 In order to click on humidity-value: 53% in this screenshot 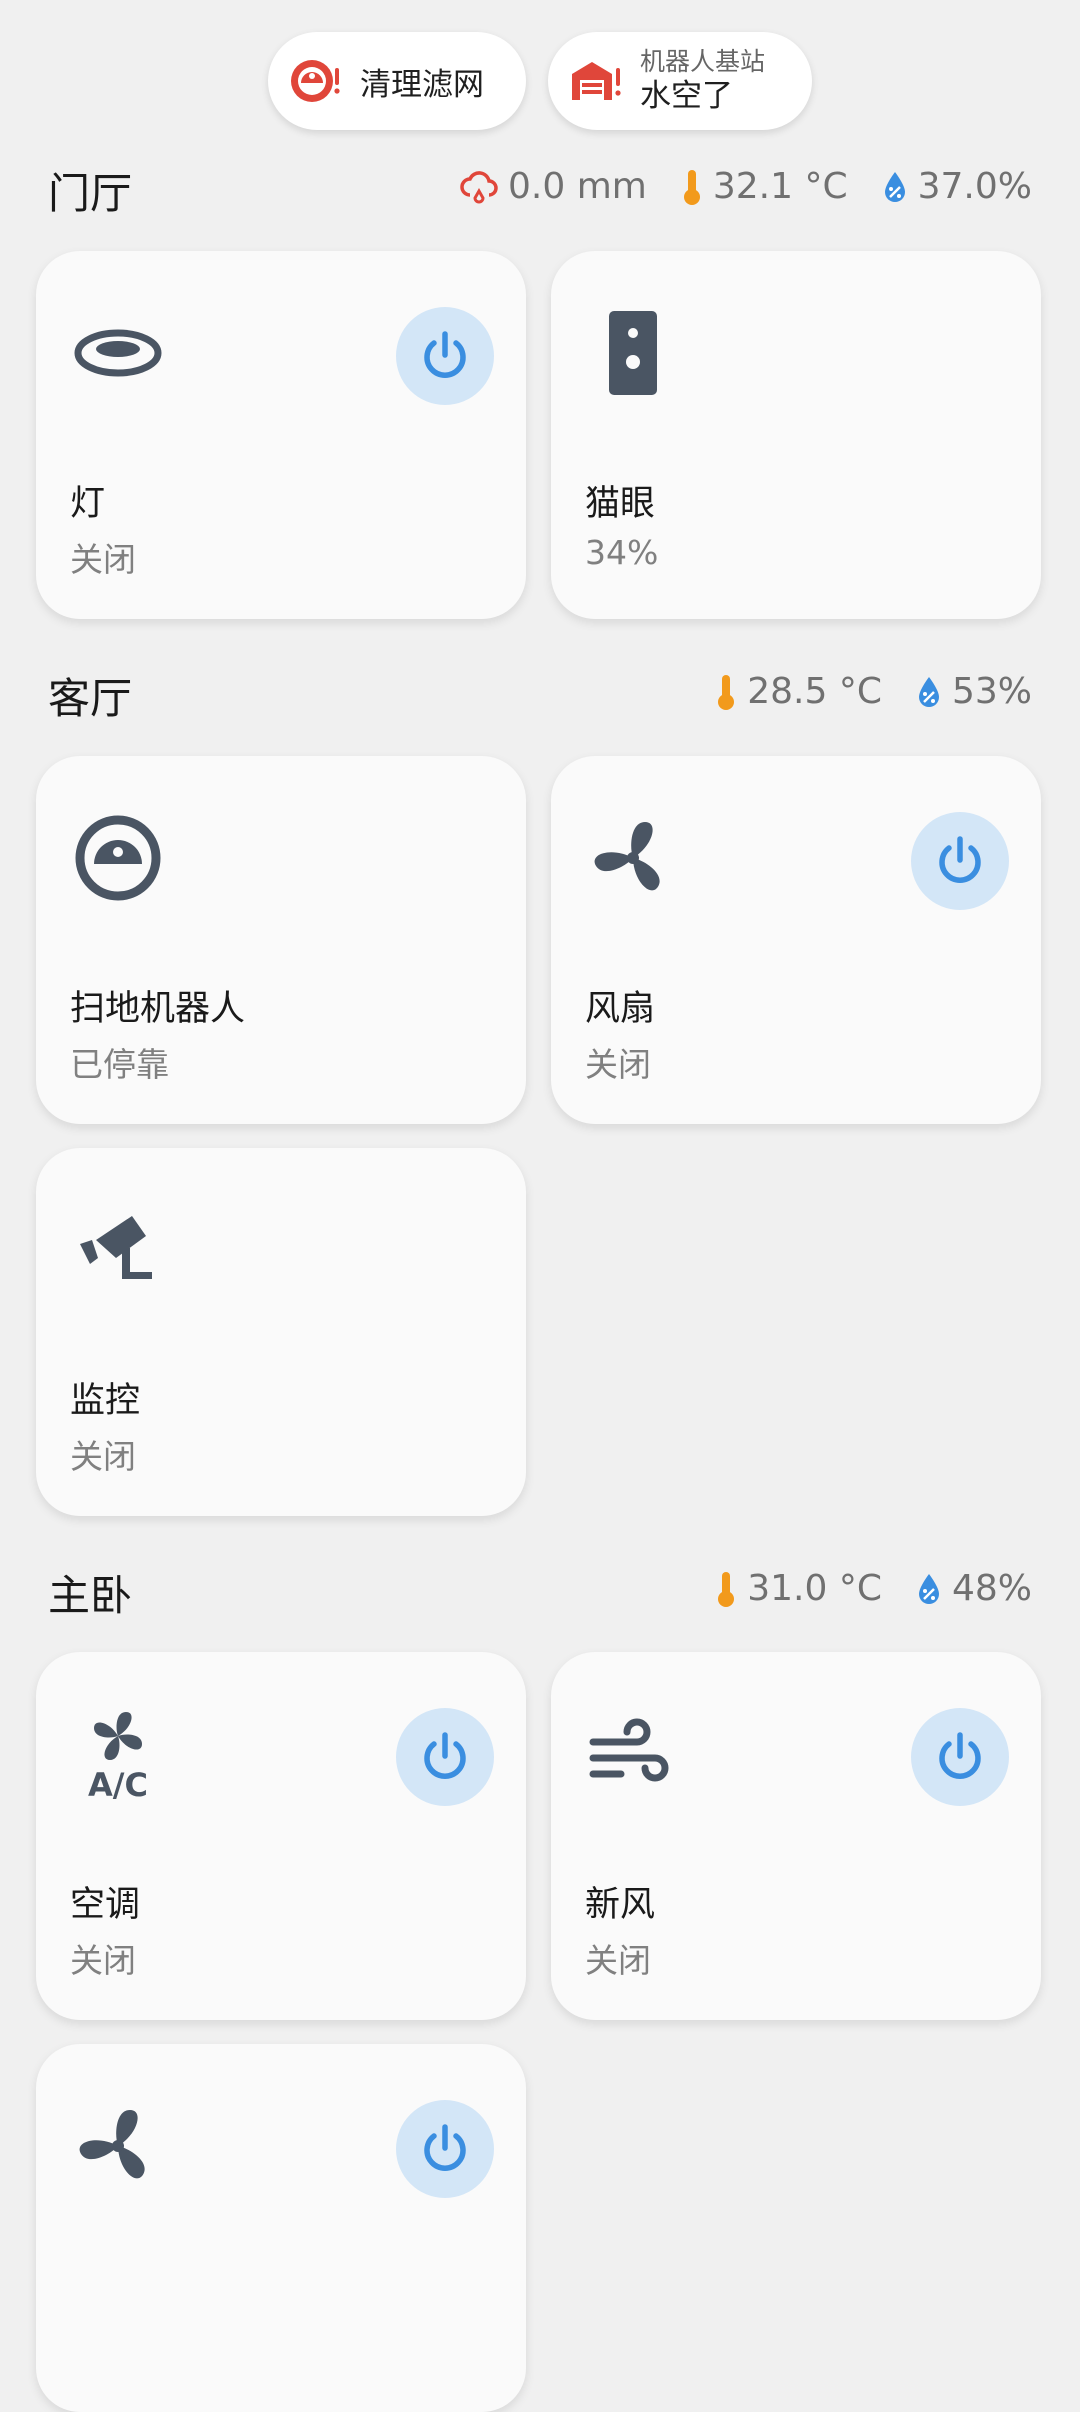, I will do `click(991, 691)`.